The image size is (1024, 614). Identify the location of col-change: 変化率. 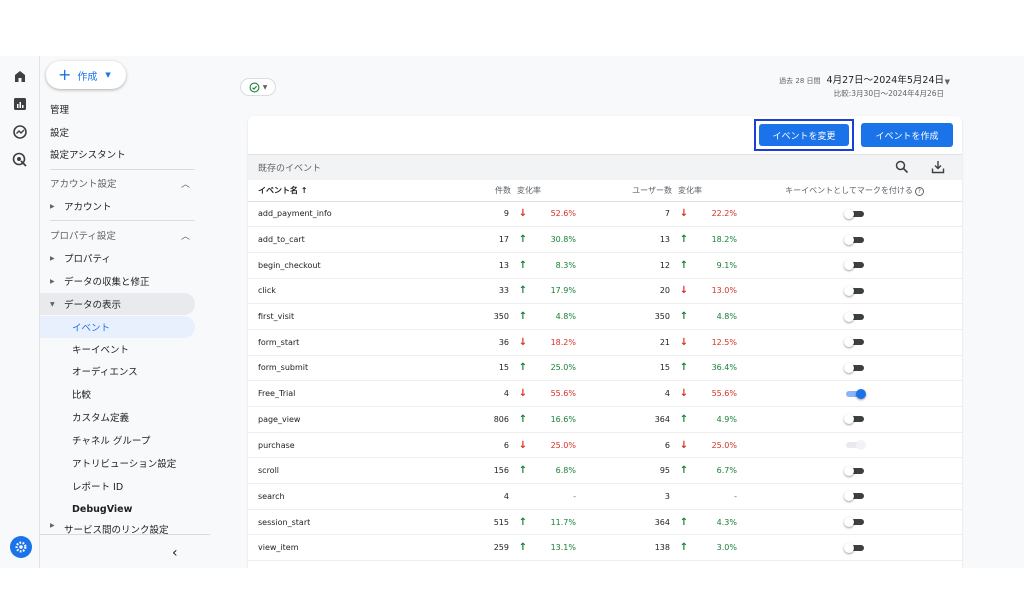
(550, 191).